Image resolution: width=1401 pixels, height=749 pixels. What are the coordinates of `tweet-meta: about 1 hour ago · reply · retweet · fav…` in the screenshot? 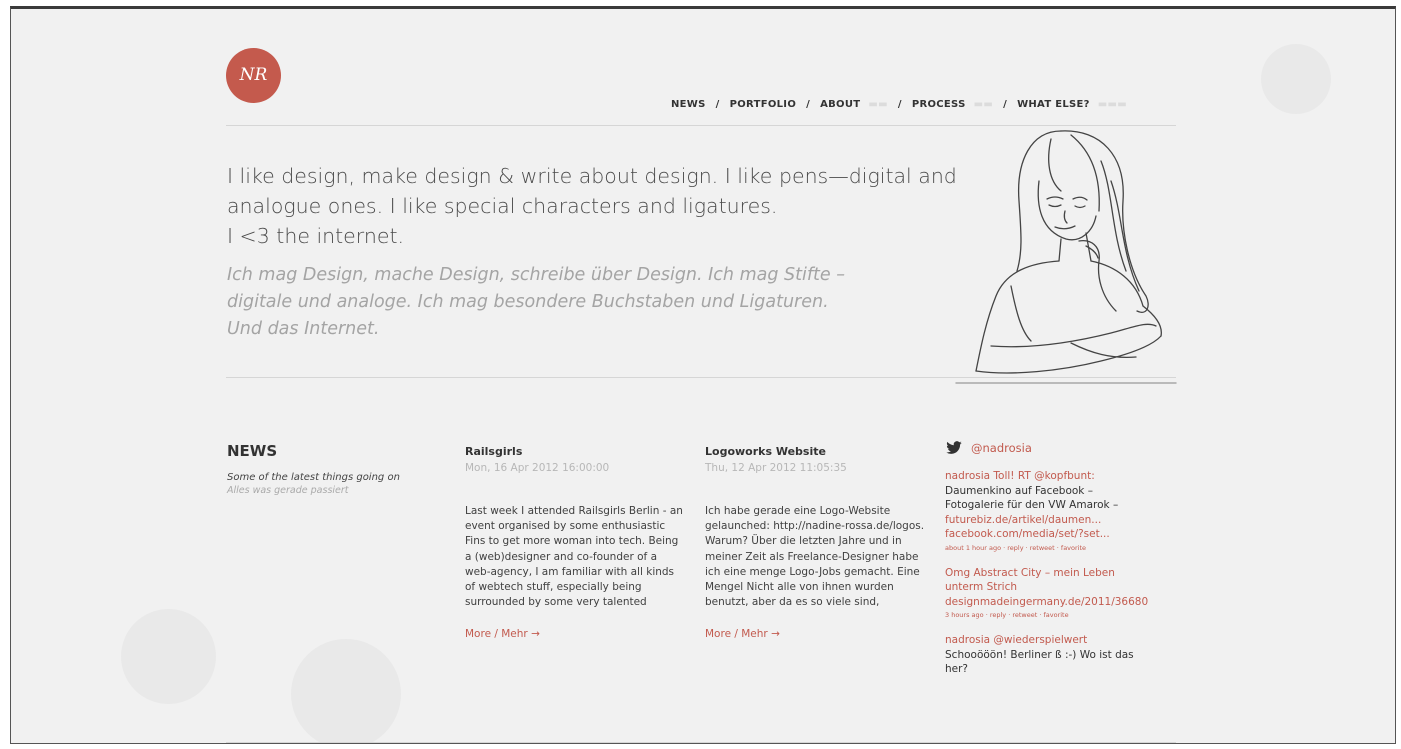 It's located at (1057, 548).